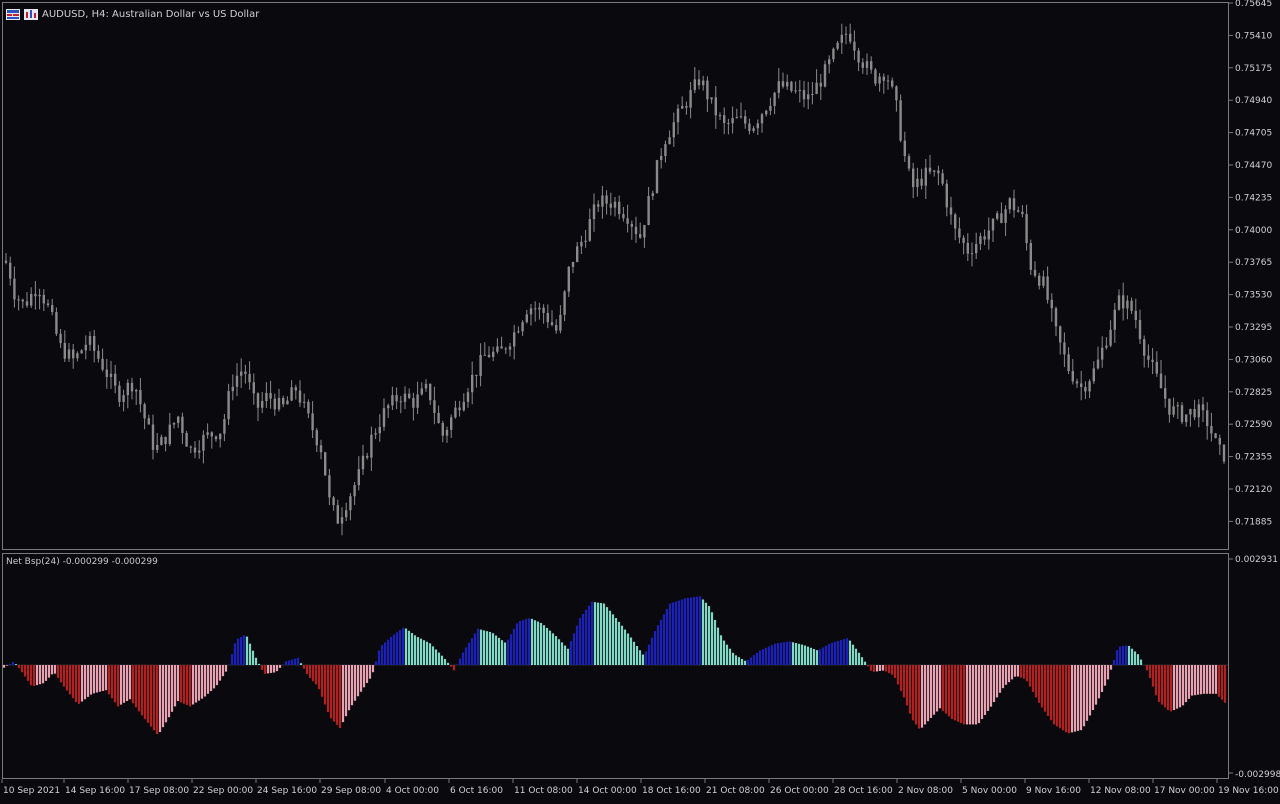 This screenshot has height=804, width=1280. Describe the element at coordinates (1253, 231) in the screenshot. I see `price-axis-label: 0.74000` at that location.